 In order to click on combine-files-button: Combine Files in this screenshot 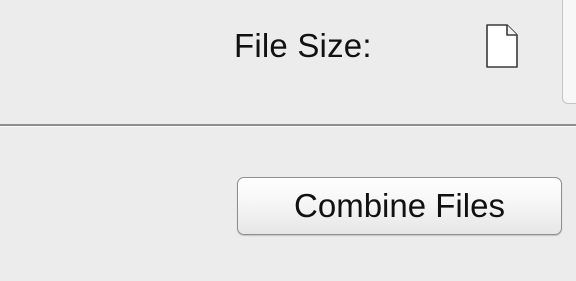, I will do `click(399, 206)`.